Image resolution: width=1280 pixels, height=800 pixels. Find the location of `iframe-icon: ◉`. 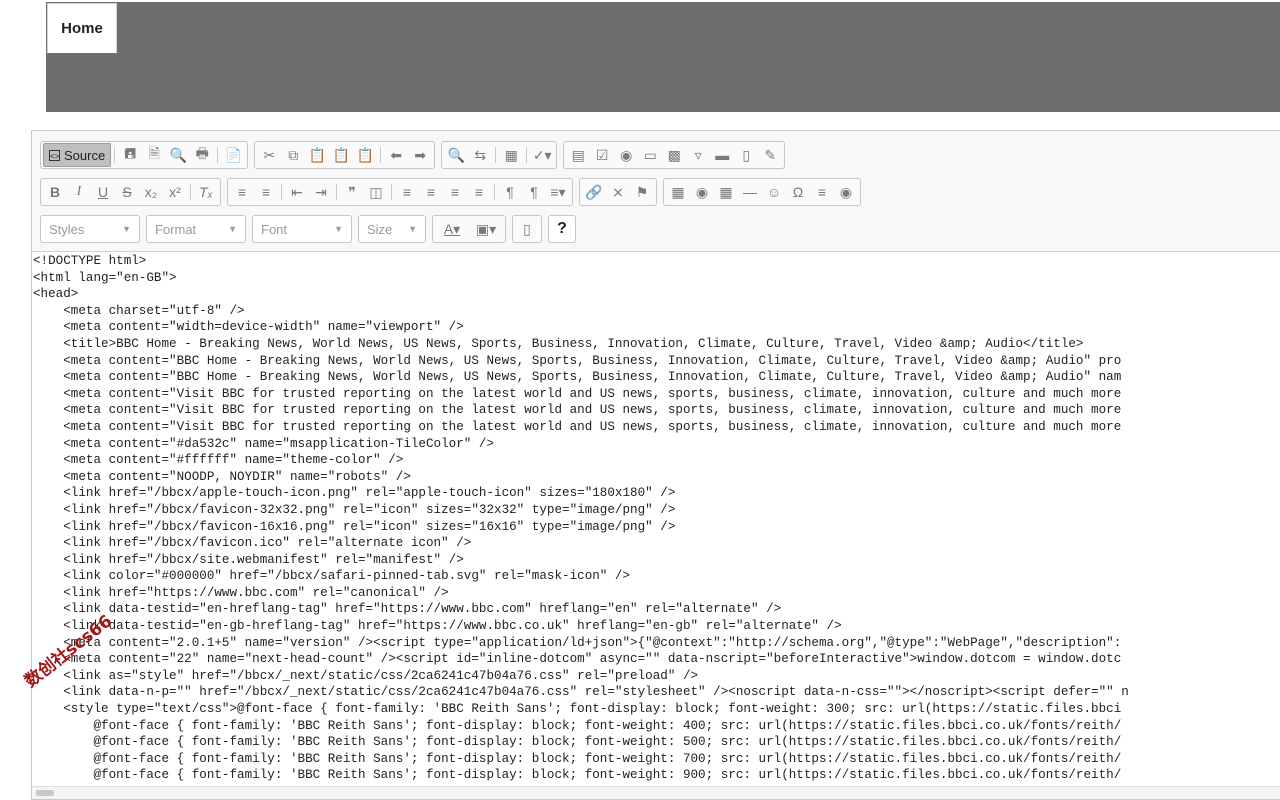

iframe-icon: ◉ is located at coordinates (846, 192).